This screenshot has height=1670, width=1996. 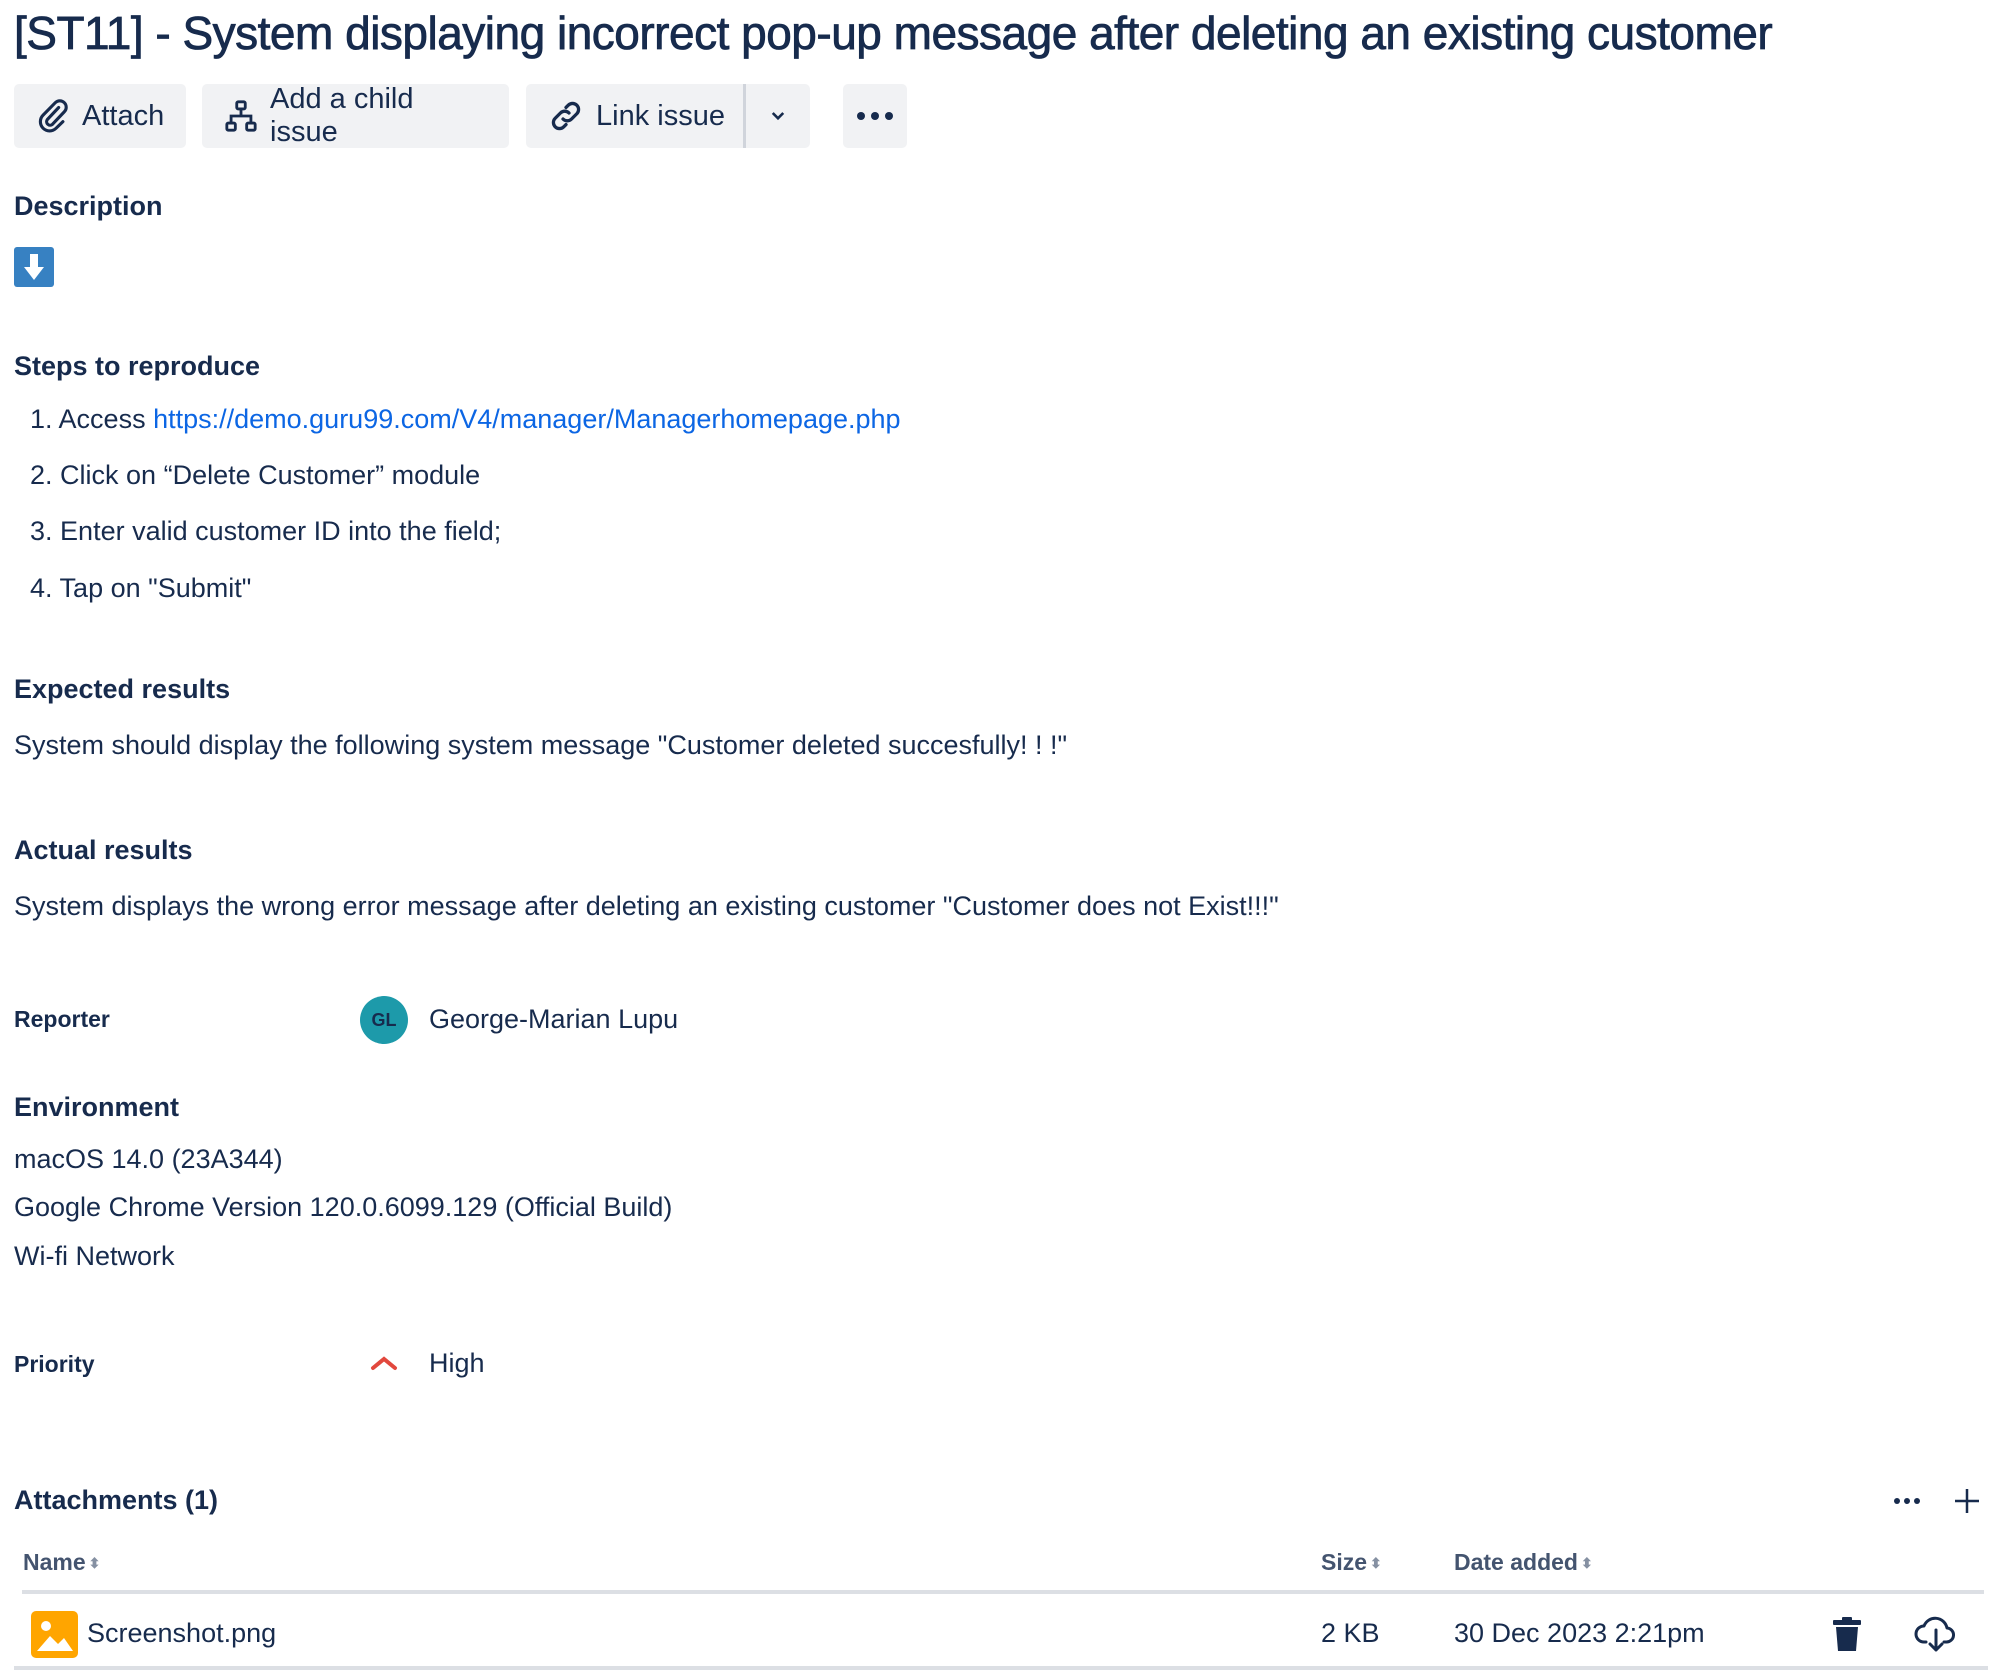 I want to click on reporter-label: Reporter, so click(x=62, y=1019).